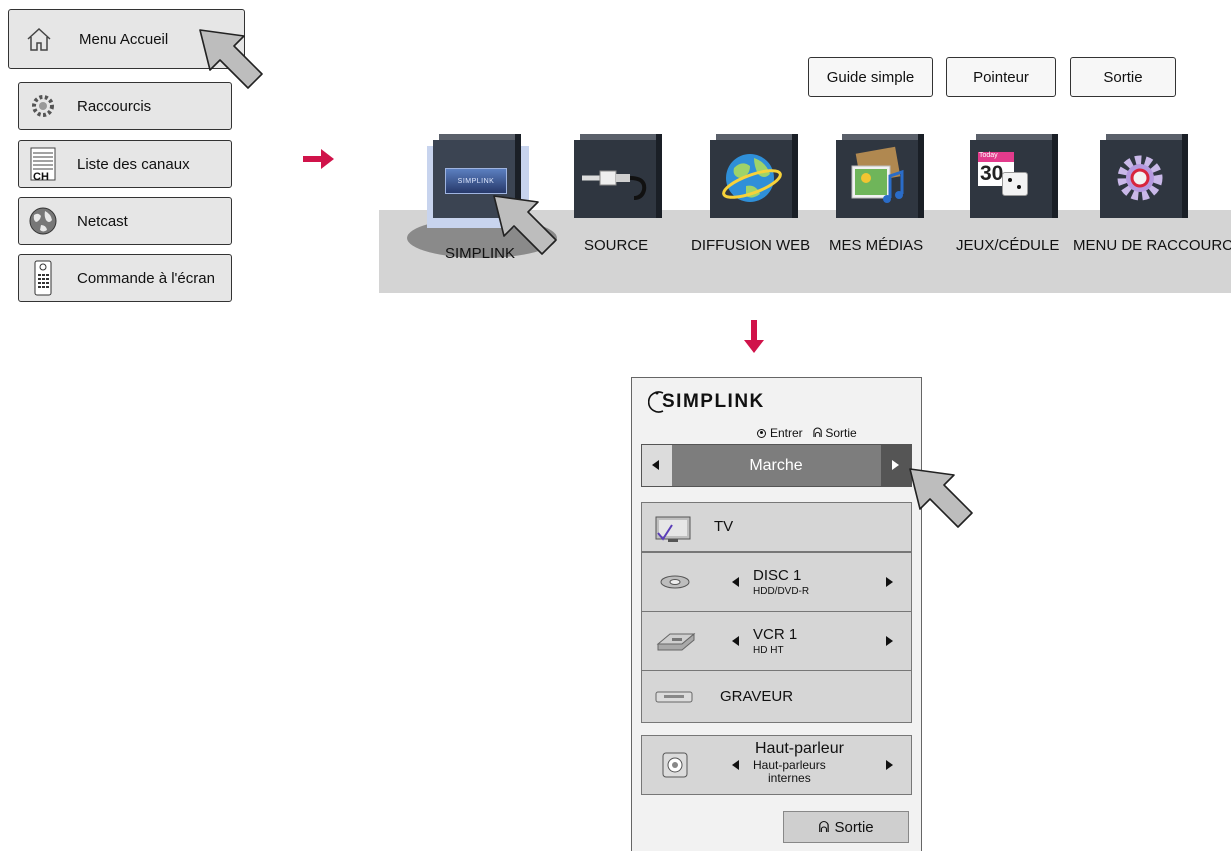 The height and width of the screenshot is (851, 1231). I want to click on device-row-recorder: GRAVEUR, so click(776, 696).